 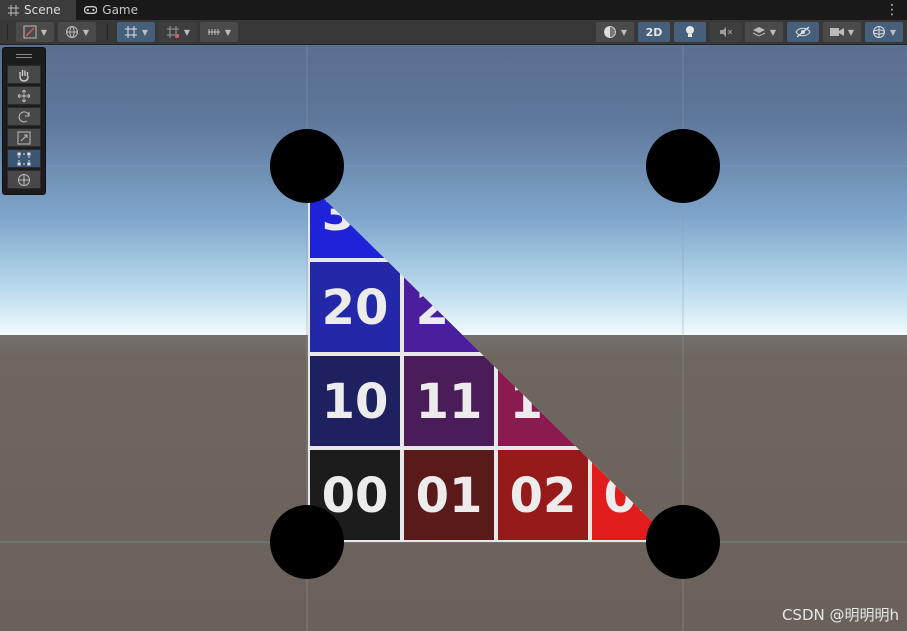 What do you see at coordinates (120, 10) in the screenshot?
I see `tab-label: Game` at bounding box center [120, 10].